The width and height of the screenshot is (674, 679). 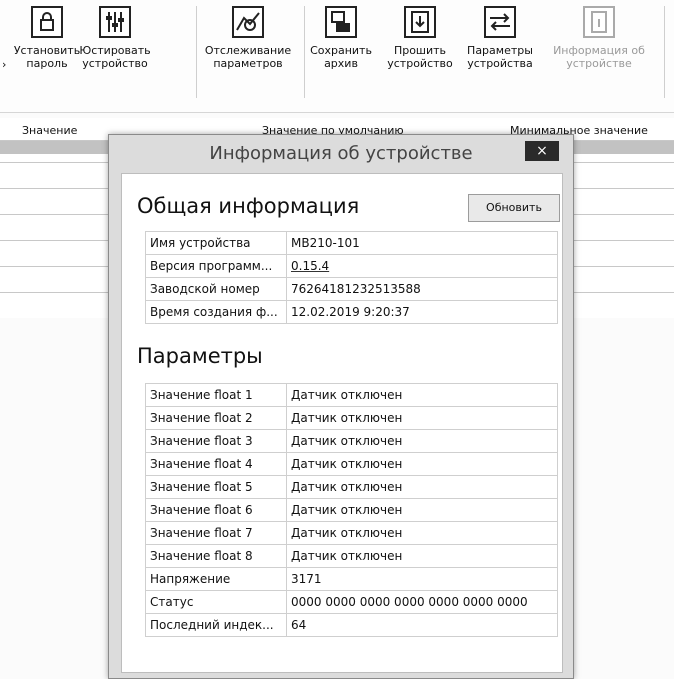 What do you see at coordinates (115, 63) in the screenshot?
I see `calibrate-label-2: устройство` at bounding box center [115, 63].